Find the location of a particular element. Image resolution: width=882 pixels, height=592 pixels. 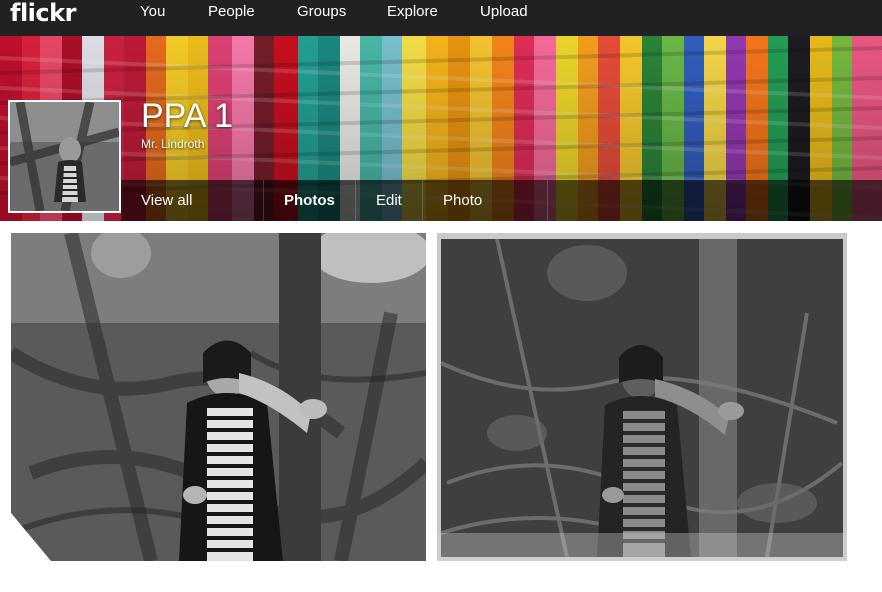

nav-upload: Upload is located at coordinates (504, 13).